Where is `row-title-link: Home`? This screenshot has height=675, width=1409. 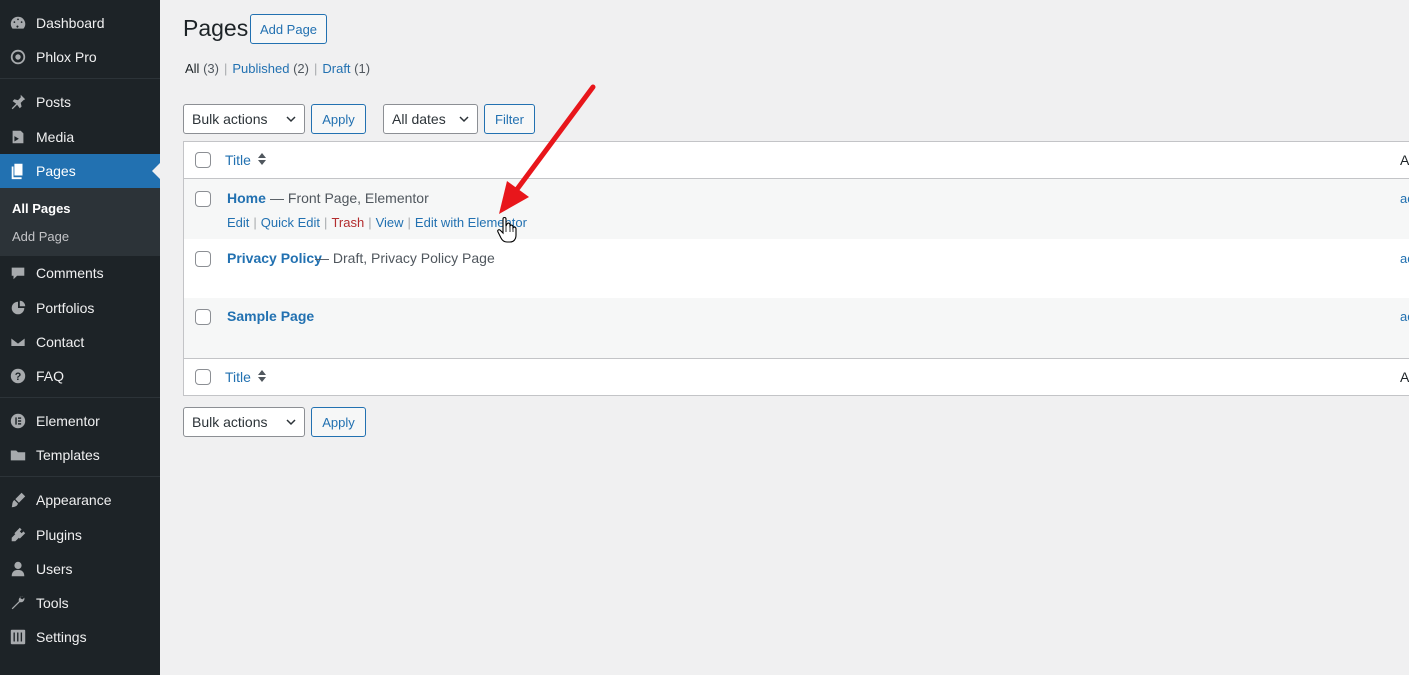 row-title-link: Home is located at coordinates (246, 198).